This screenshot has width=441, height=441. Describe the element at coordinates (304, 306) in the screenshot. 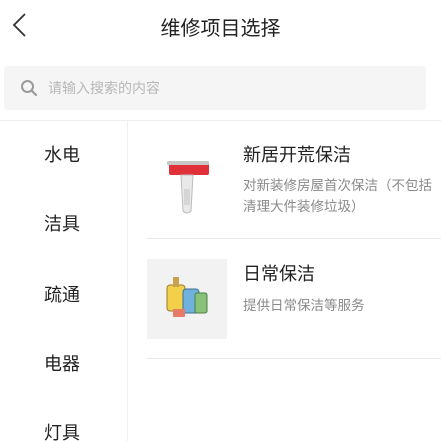

I see `service-desc: 提供日常保洁等服务` at that location.